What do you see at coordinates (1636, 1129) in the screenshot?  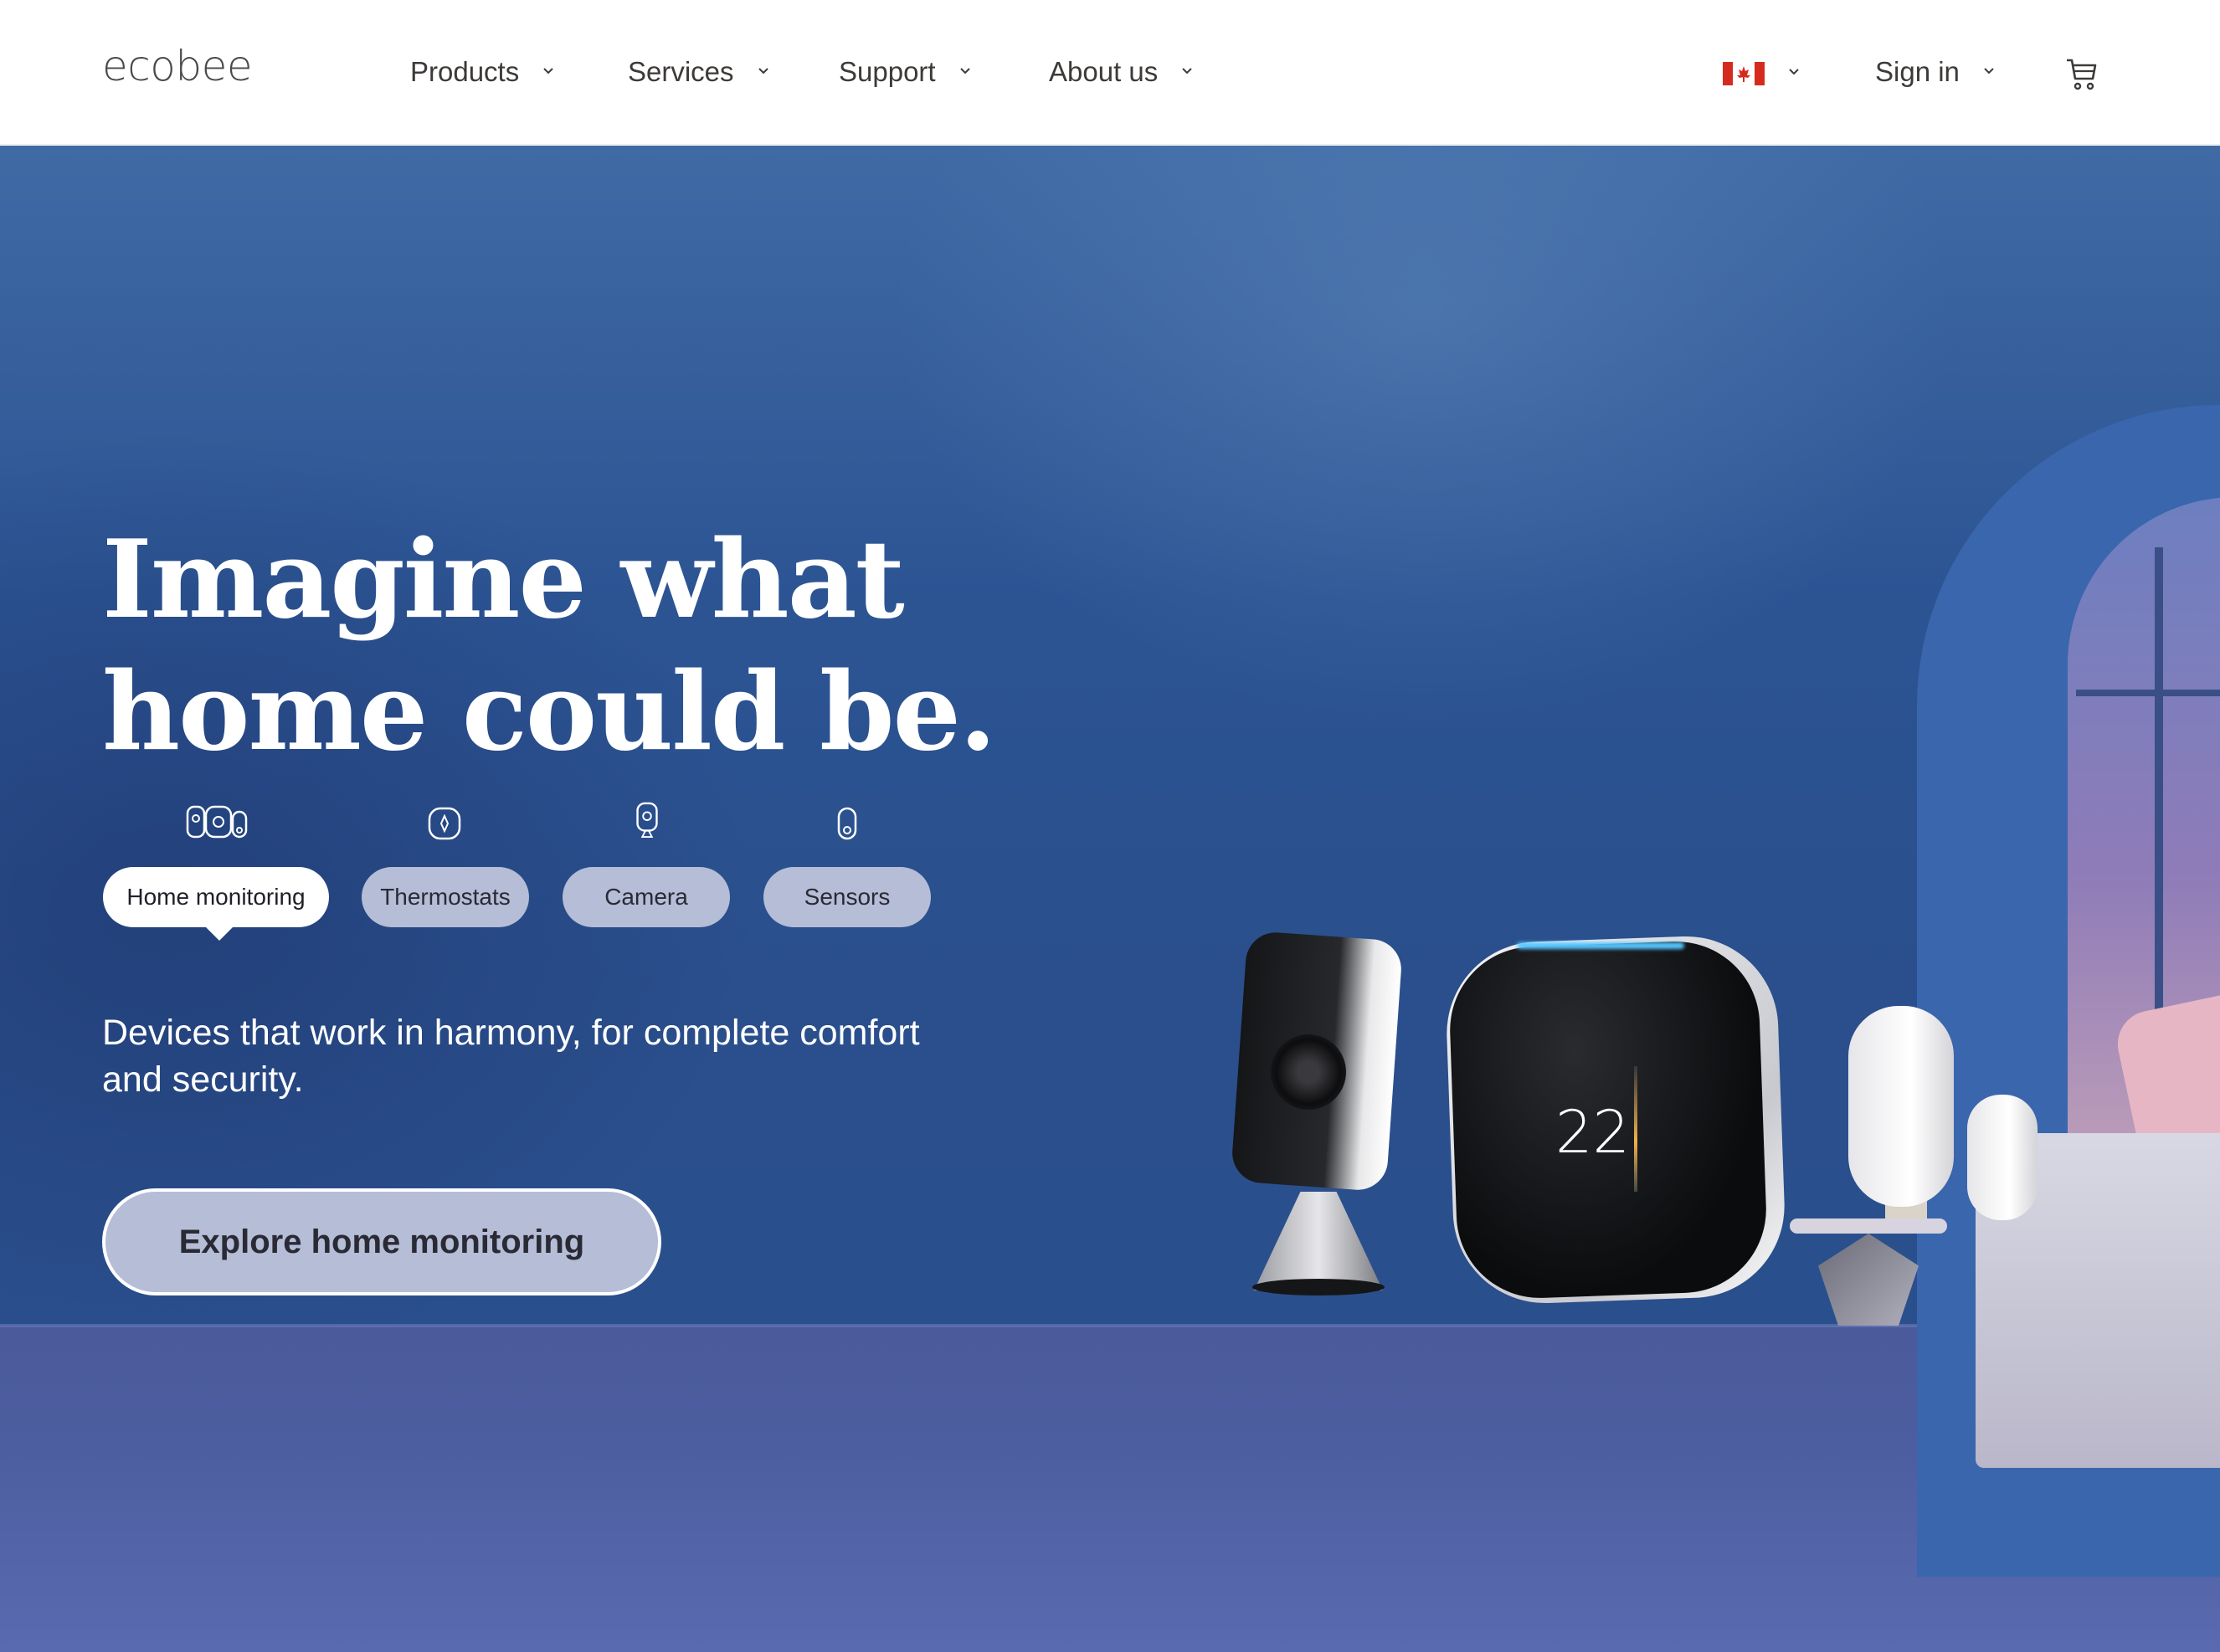 I see `thermostat-scale` at bounding box center [1636, 1129].